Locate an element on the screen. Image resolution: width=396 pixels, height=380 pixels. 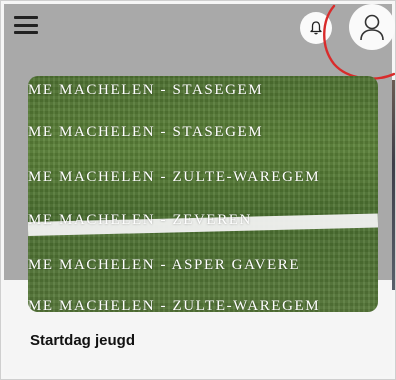
hamburger-menu-icon is located at coordinates (26, 25).